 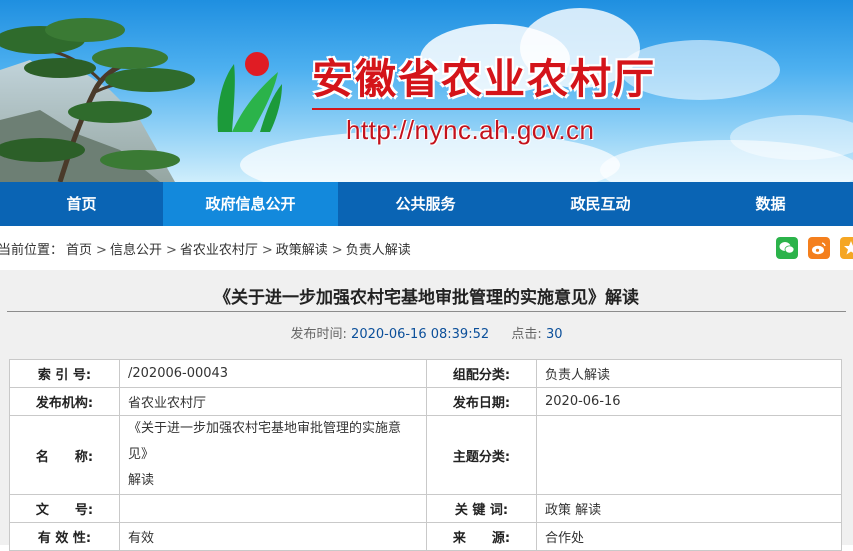 I want to click on name-label: 名 称:, so click(x=64, y=455).